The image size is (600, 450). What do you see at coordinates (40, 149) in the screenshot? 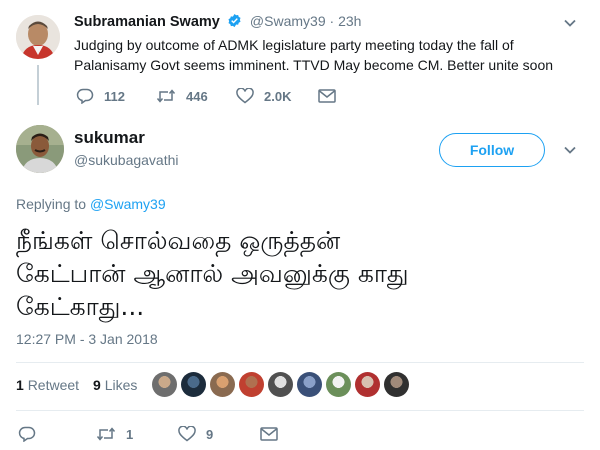
I see `main-avatar` at bounding box center [40, 149].